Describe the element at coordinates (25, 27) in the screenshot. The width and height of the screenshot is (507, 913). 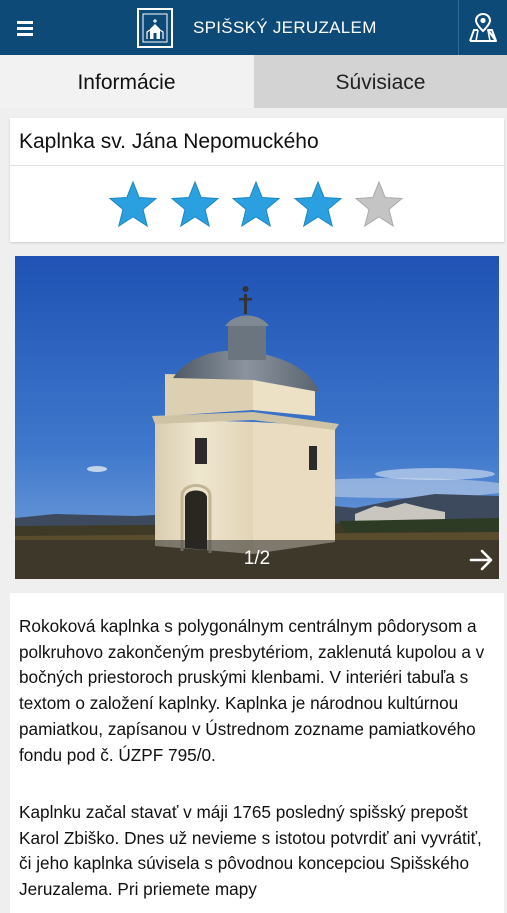
I see `menu-button` at that location.